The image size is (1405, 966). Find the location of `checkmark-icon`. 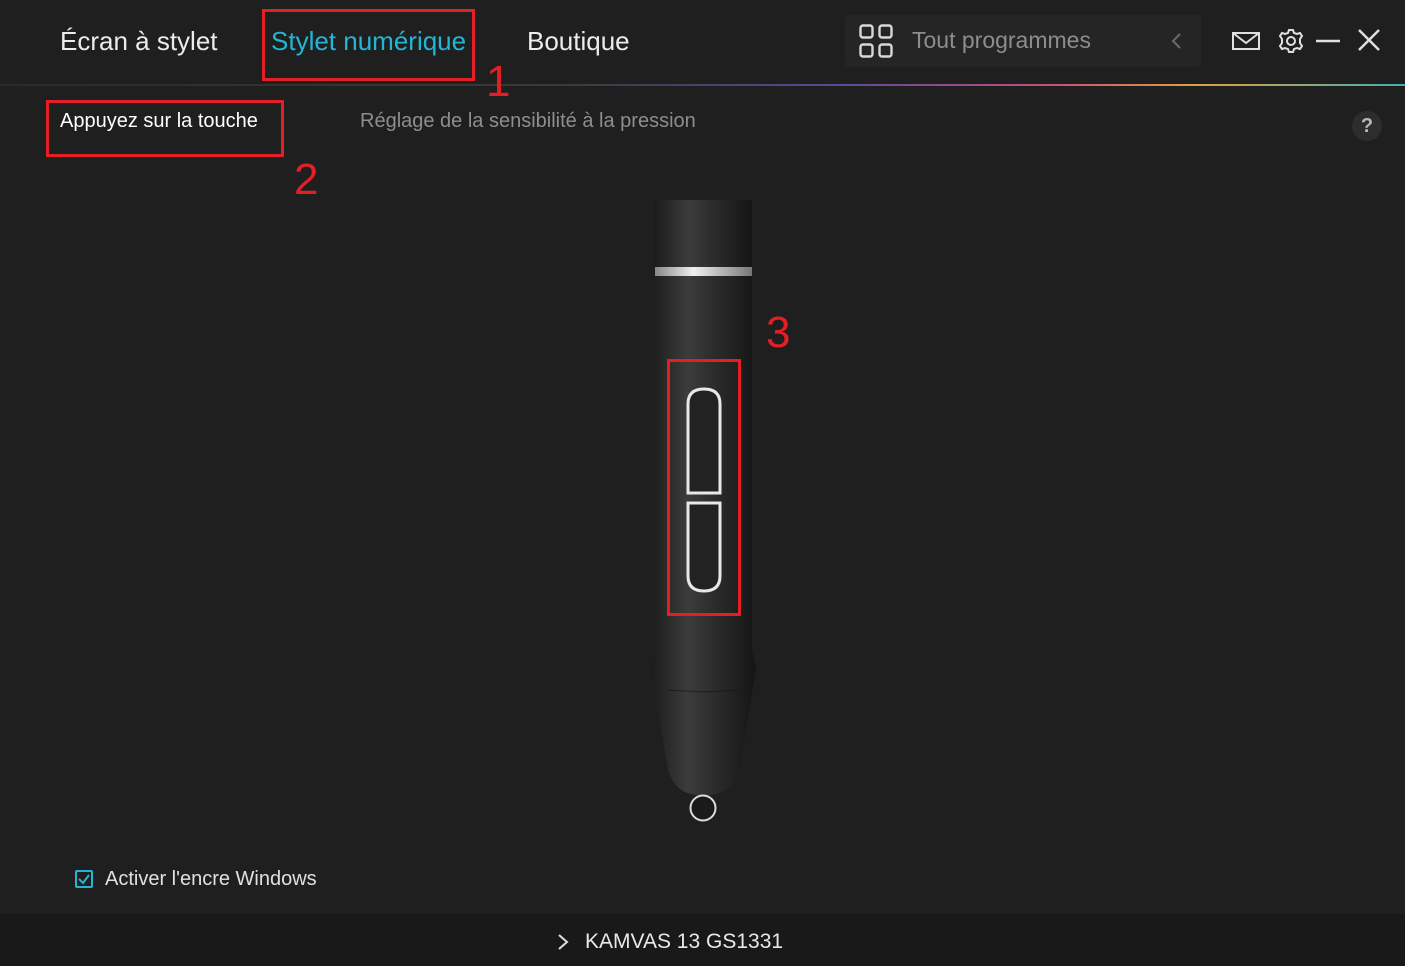

checkmark-icon is located at coordinates (84, 879).